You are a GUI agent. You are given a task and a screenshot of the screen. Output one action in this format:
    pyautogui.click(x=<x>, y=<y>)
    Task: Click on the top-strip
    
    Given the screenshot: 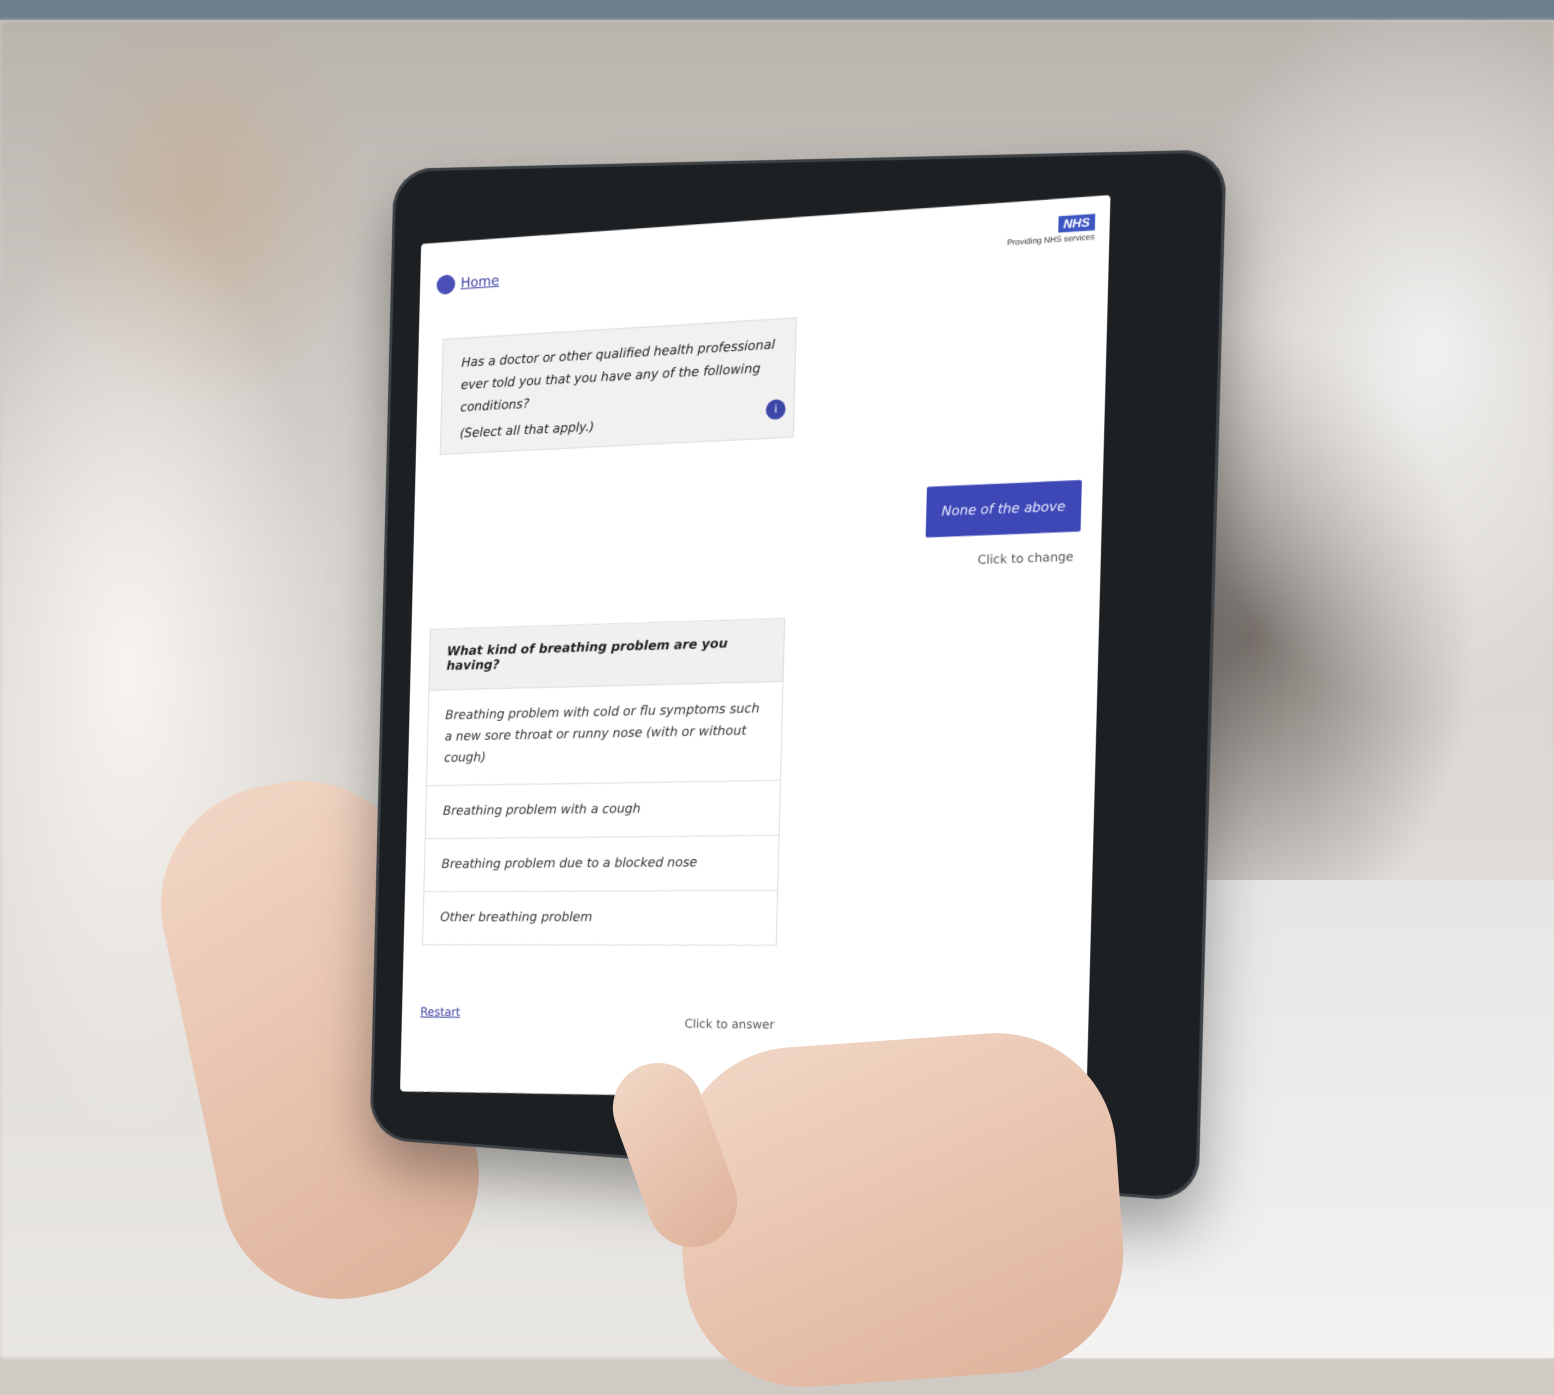 What is the action you would take?
    pyautogui.click(x=777, y=10)
    